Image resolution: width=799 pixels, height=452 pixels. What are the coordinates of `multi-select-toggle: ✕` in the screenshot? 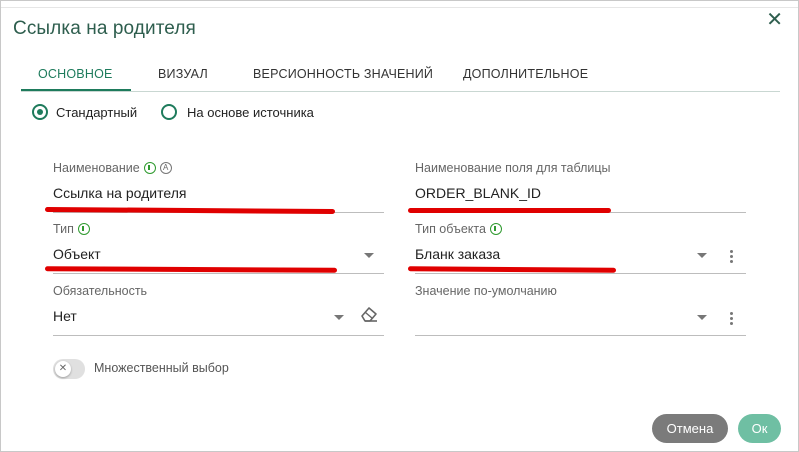 It's located at (69, 369).